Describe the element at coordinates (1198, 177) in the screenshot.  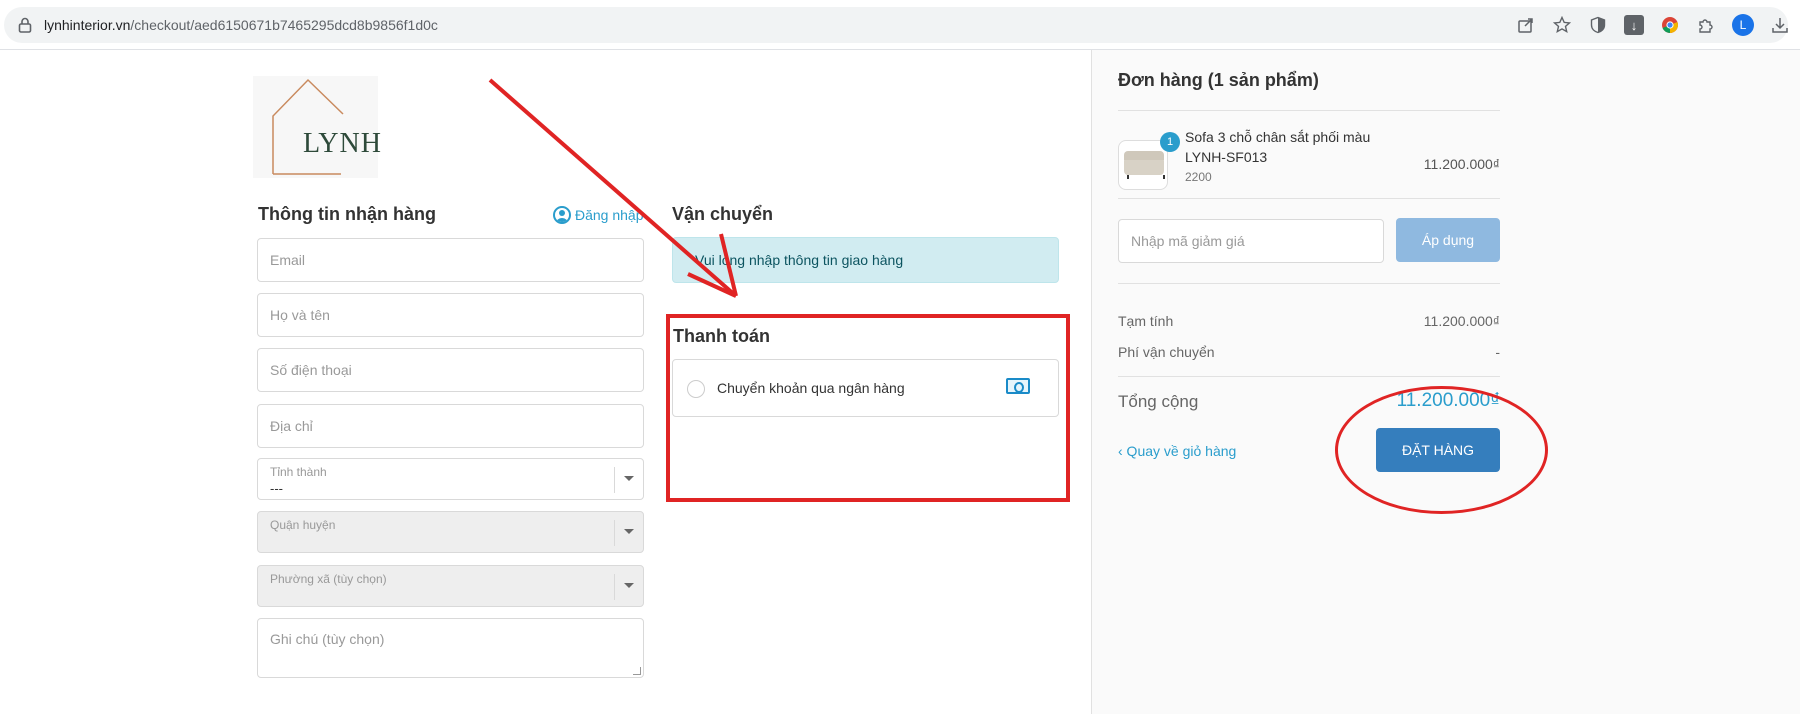
I see `product-variant: 2200` at that location.